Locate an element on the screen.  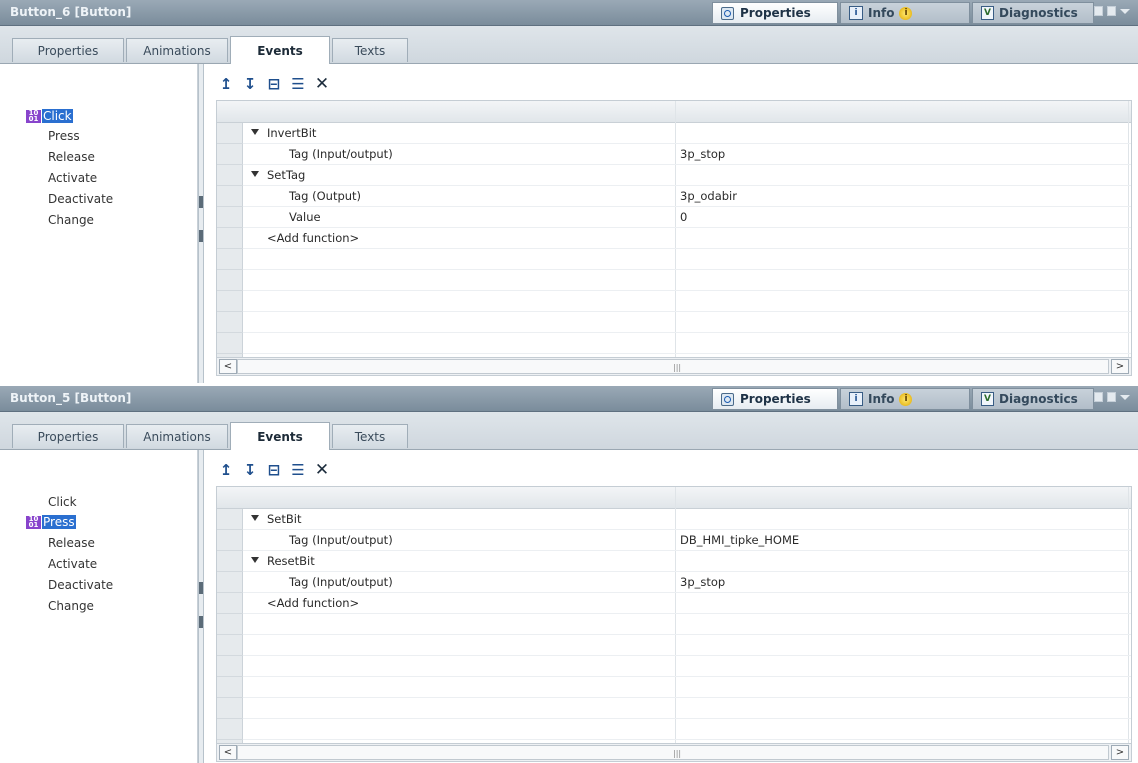
table-row: Tag (Output) 3p_odabir is located at coordinates (674, 196).